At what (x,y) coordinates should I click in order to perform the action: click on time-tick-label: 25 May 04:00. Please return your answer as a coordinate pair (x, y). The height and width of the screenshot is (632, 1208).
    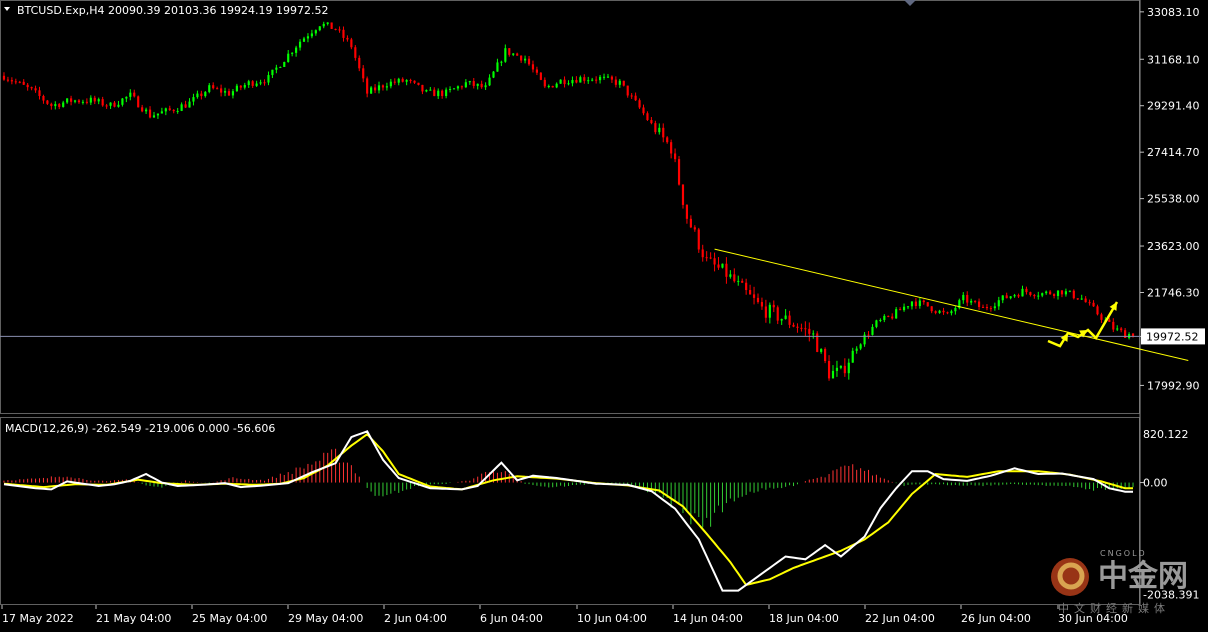
    Looking at the image, I should click on (229, 618).